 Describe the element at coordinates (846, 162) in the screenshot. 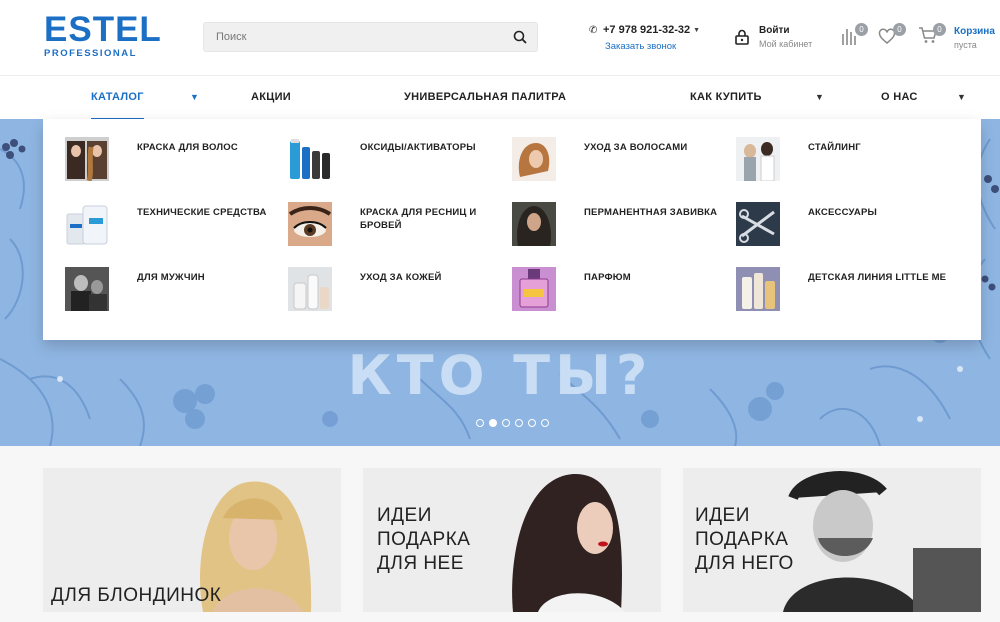

I see `catalog-item-styling: СТАЙЛИНГ` at that location.